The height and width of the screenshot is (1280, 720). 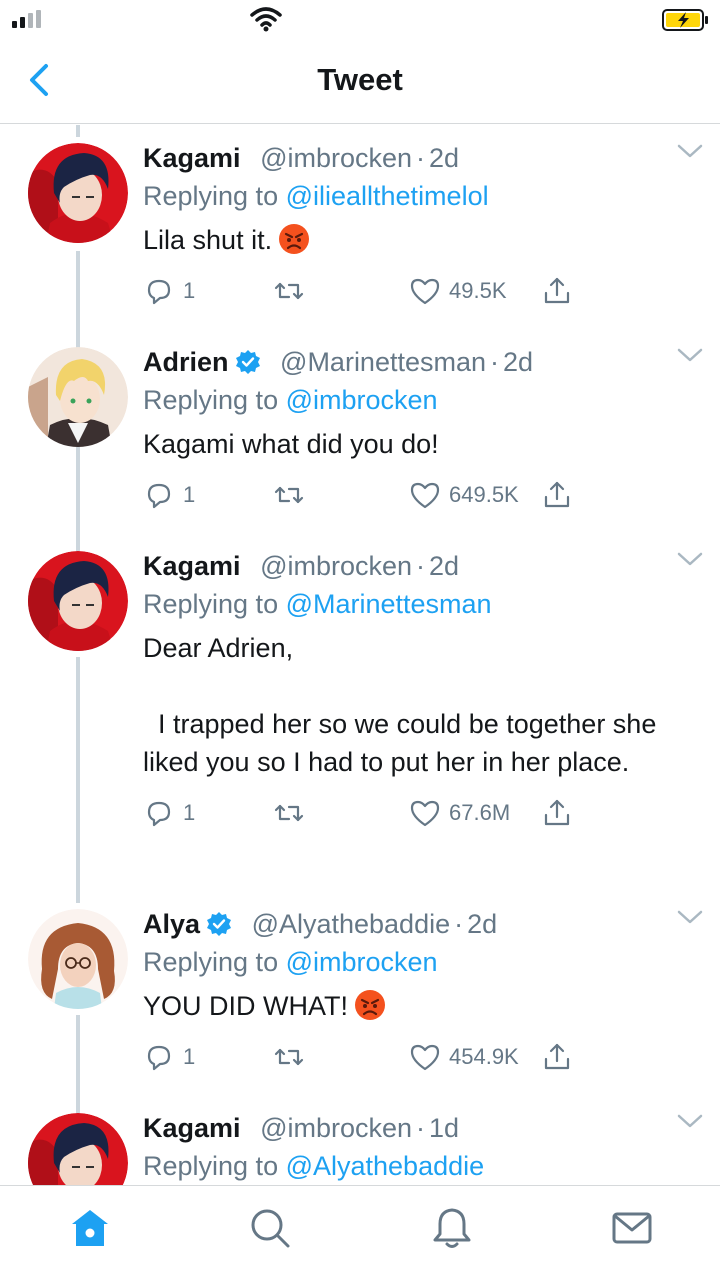 I want to click on author-handle: @Marinettesman, so click(x=383, y=362).